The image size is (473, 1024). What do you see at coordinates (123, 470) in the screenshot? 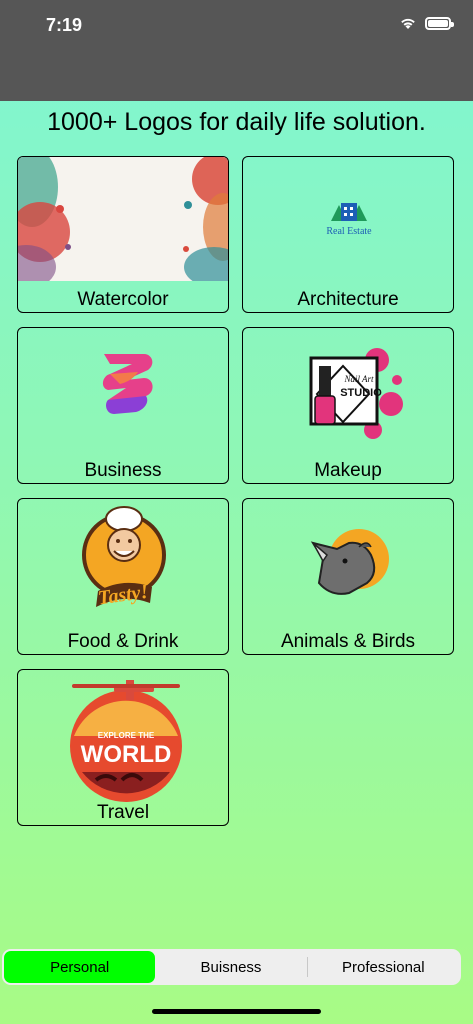
I see `card-label: Business` at bounding box center [123, 470].